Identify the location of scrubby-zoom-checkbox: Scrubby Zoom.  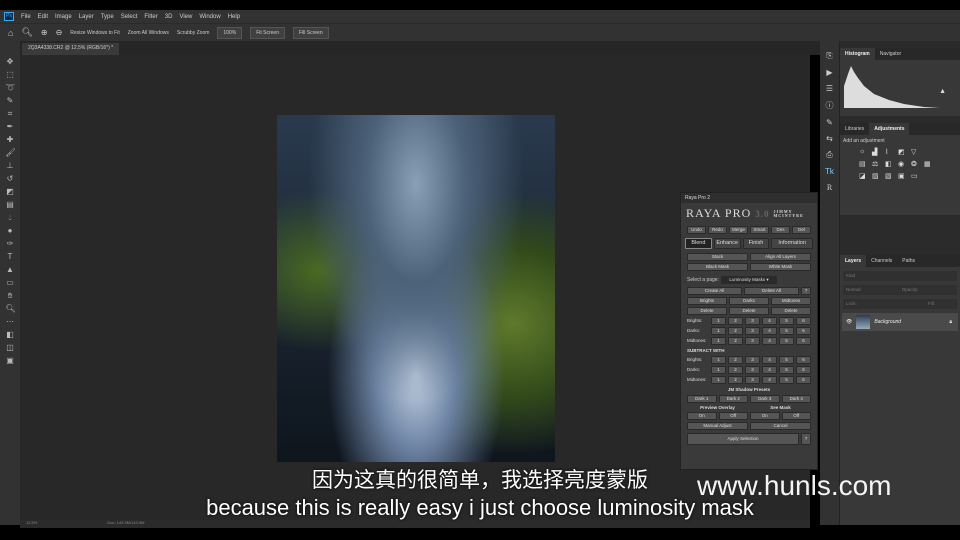
(193, 33).